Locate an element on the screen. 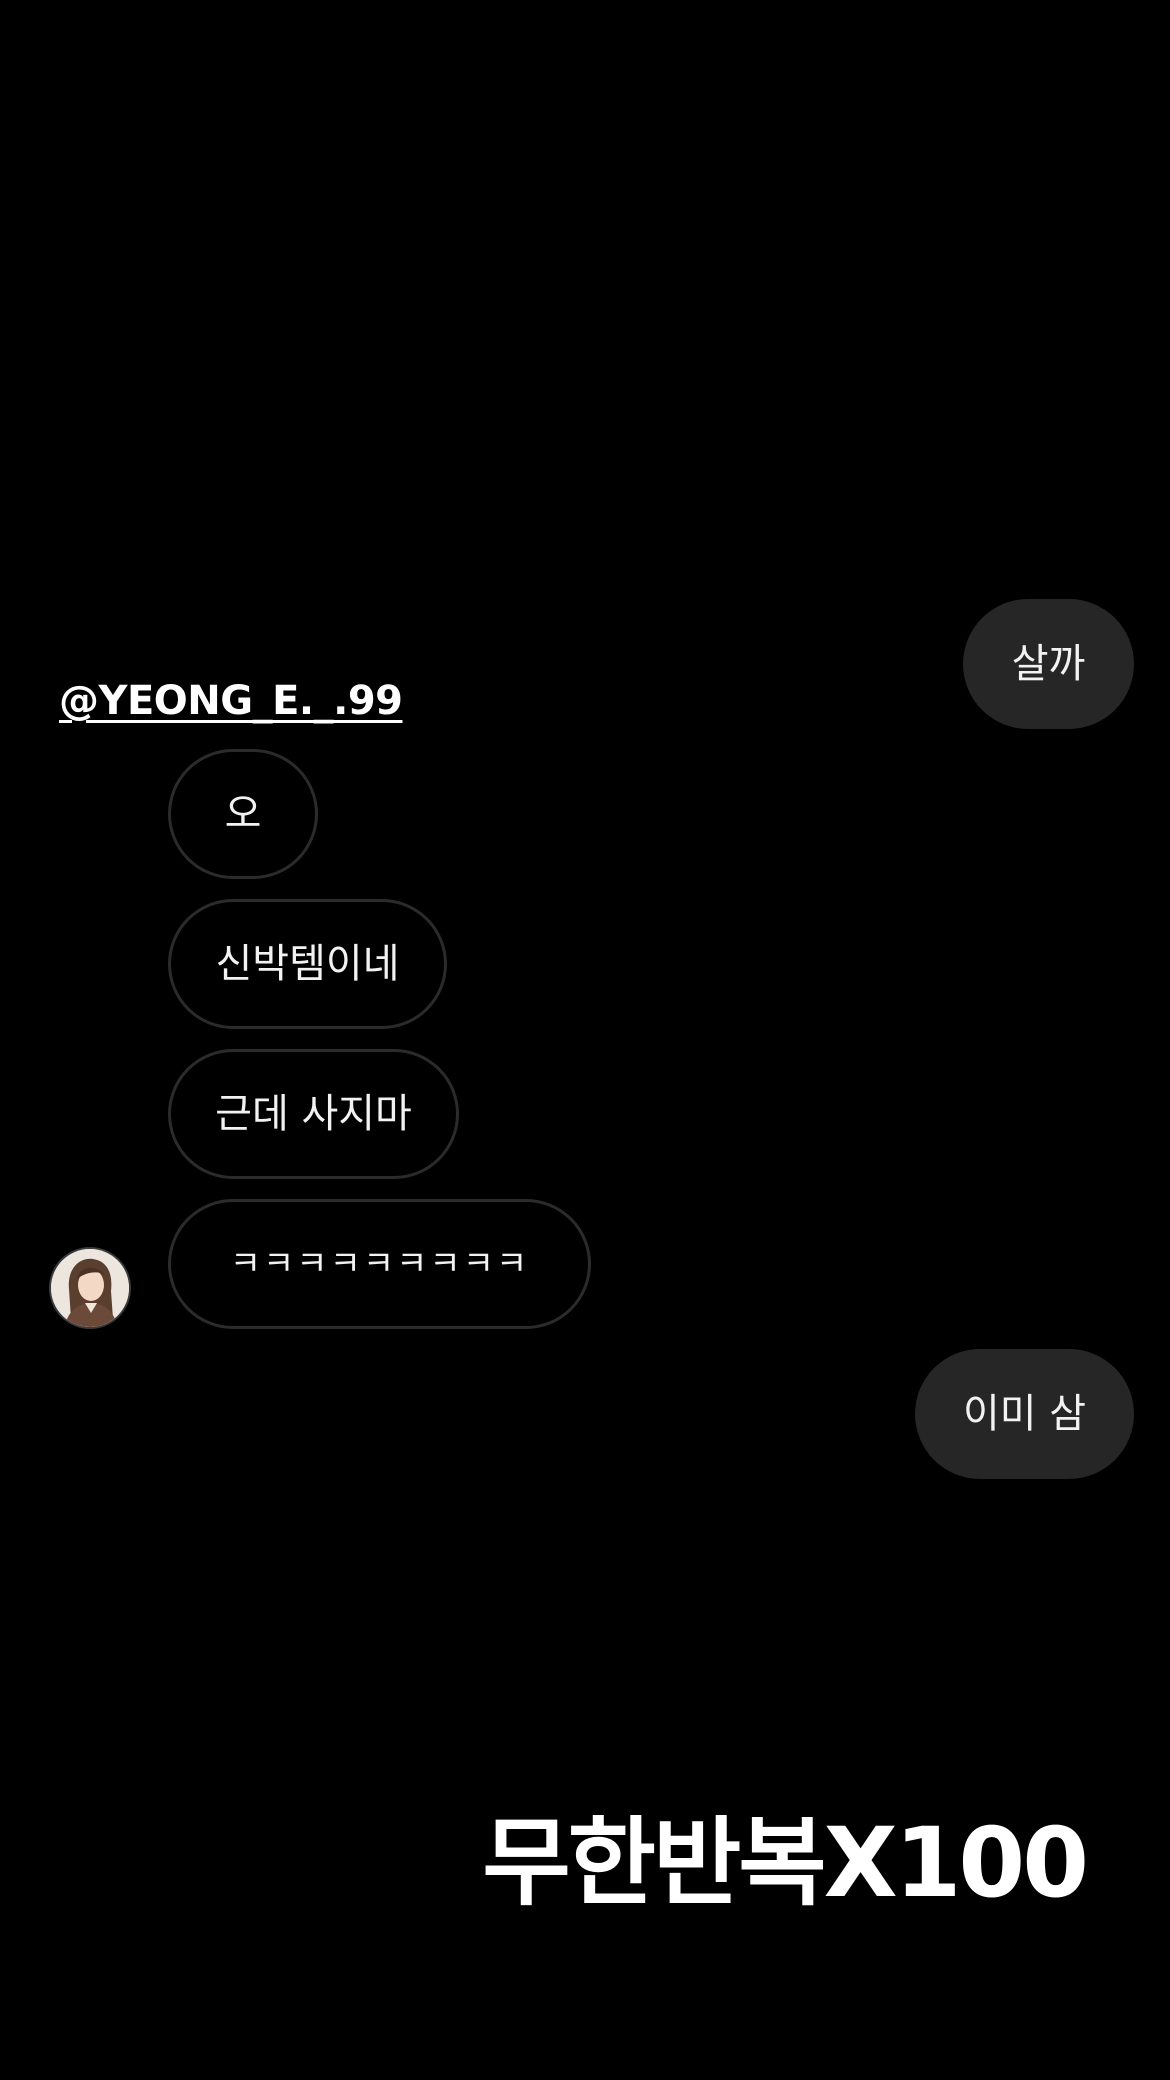 The image size is (1170, 2080). incoming-message-bubble: 근데 사지마 is located at coordinates (313, 1114).